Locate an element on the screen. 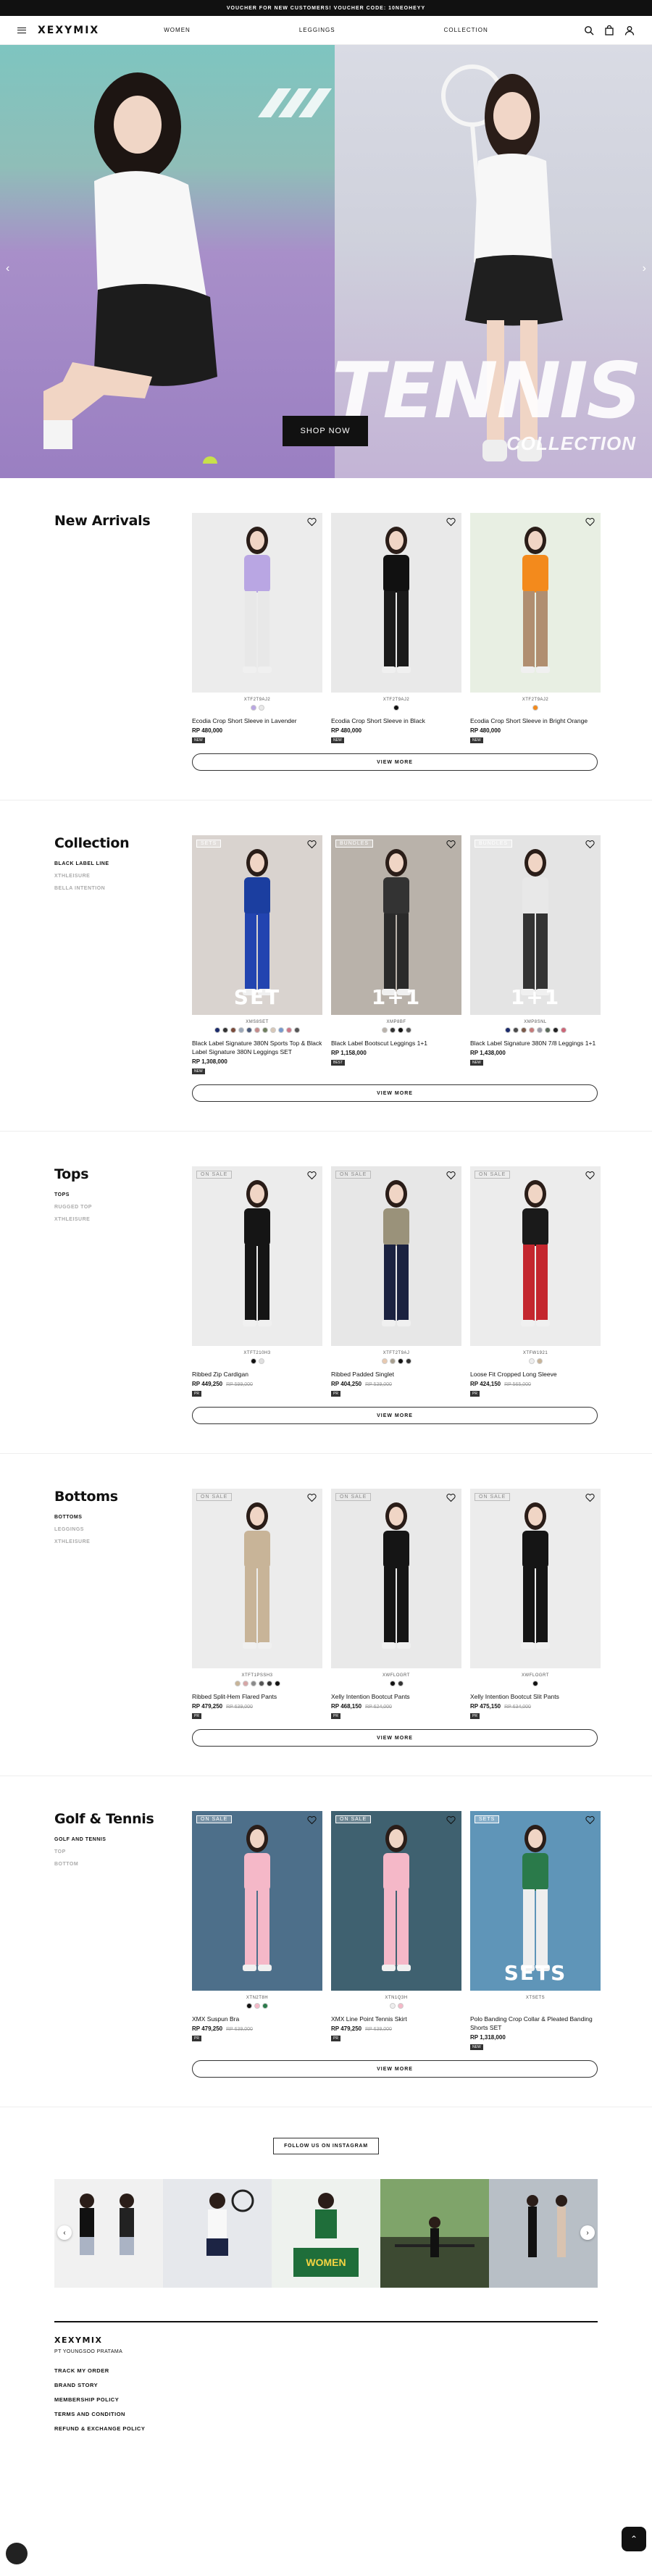 Image resolution: width=652 pixels, height=2576 pixels. subcategory-leggings: LEGGINGS is located at coordinates (123, 1529).